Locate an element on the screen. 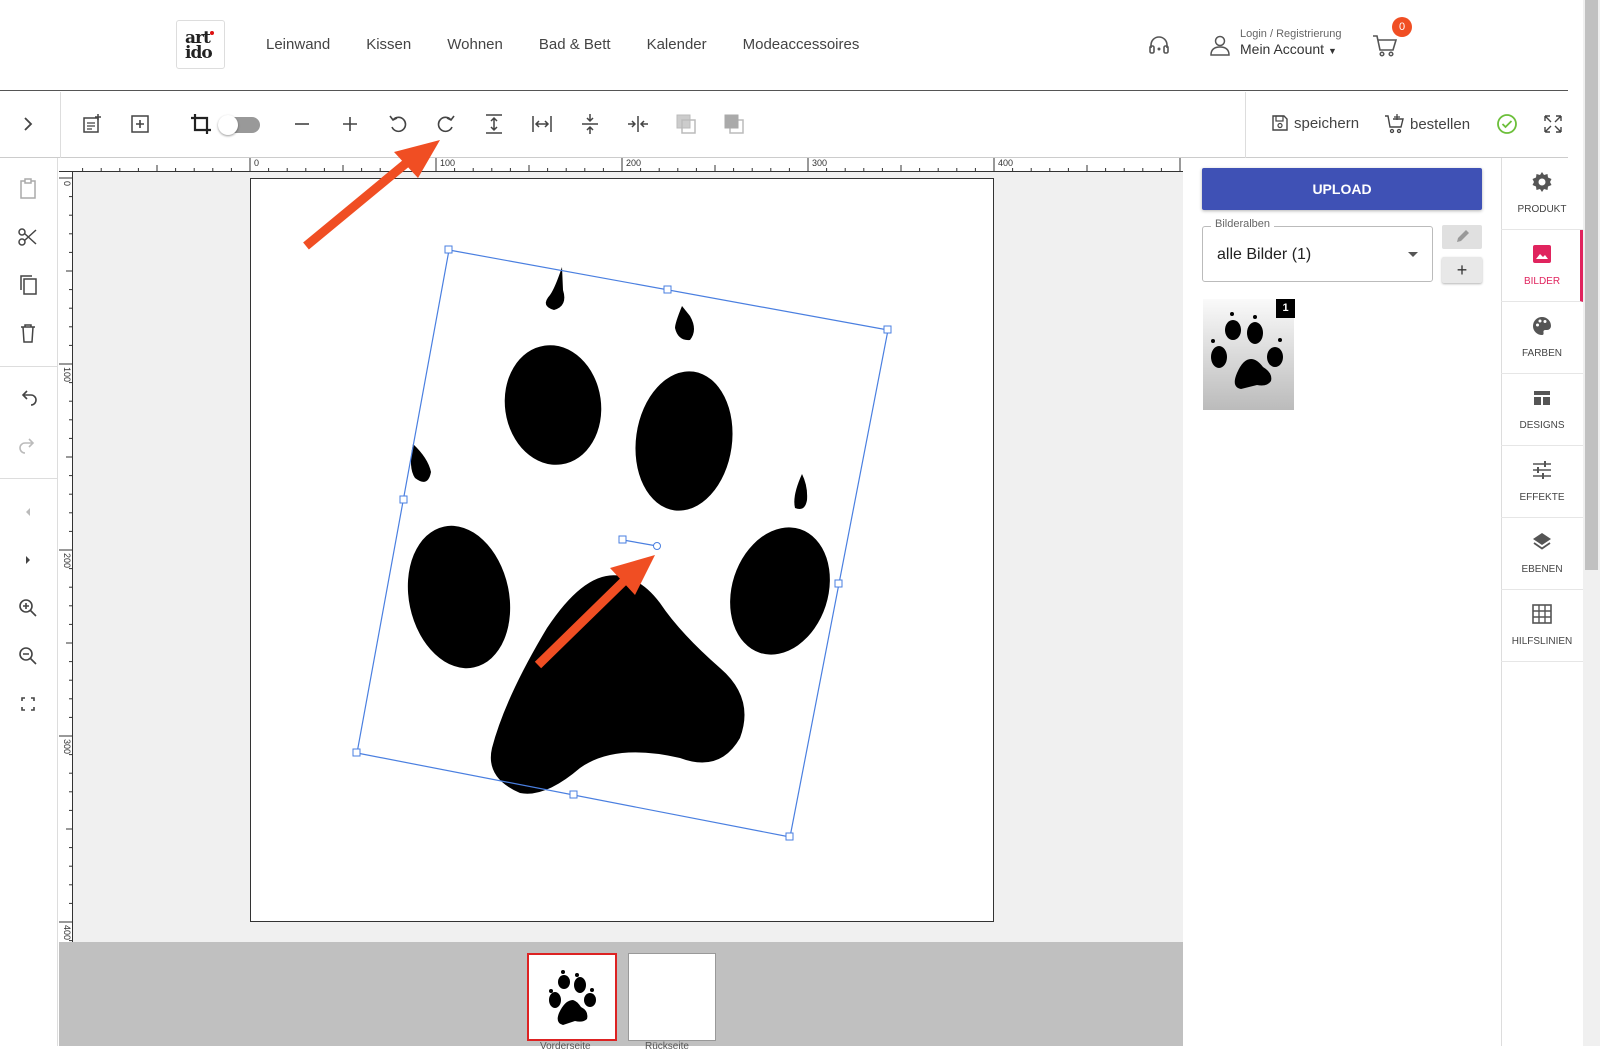 The height and width of the screenshot is (1052, 1600). edit-album-button is located at coordinates (1462, 237).